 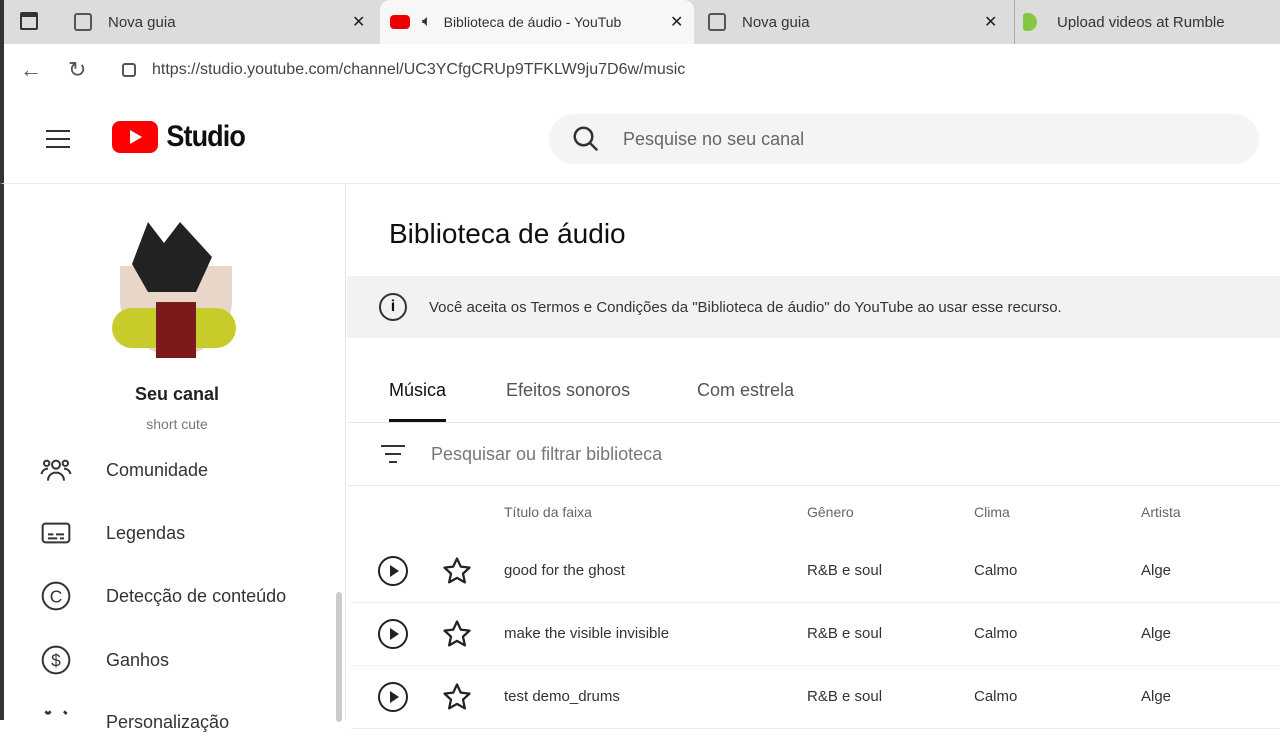 I want to click on filter-placeholder: Pesquisar ou filtrar biblioteca, so click(x=547, y=454).